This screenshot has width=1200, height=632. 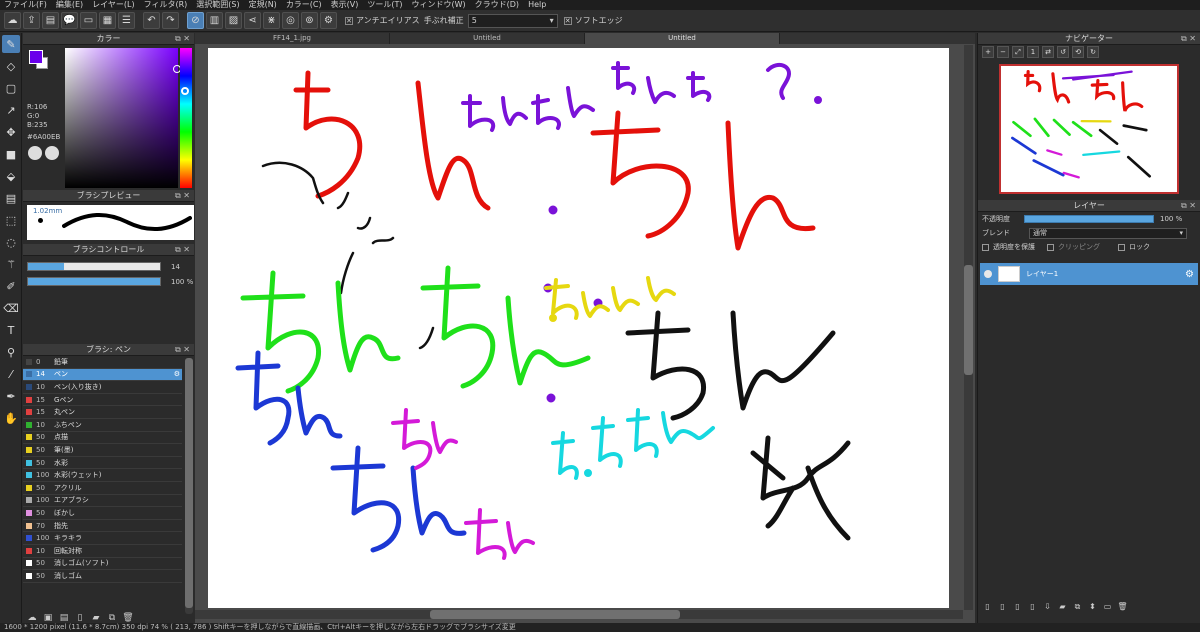 What do you see at coordinates (12, 20) in the screenshot?
I see `cloud-icon: ☁` at bounding box center [12, 20].